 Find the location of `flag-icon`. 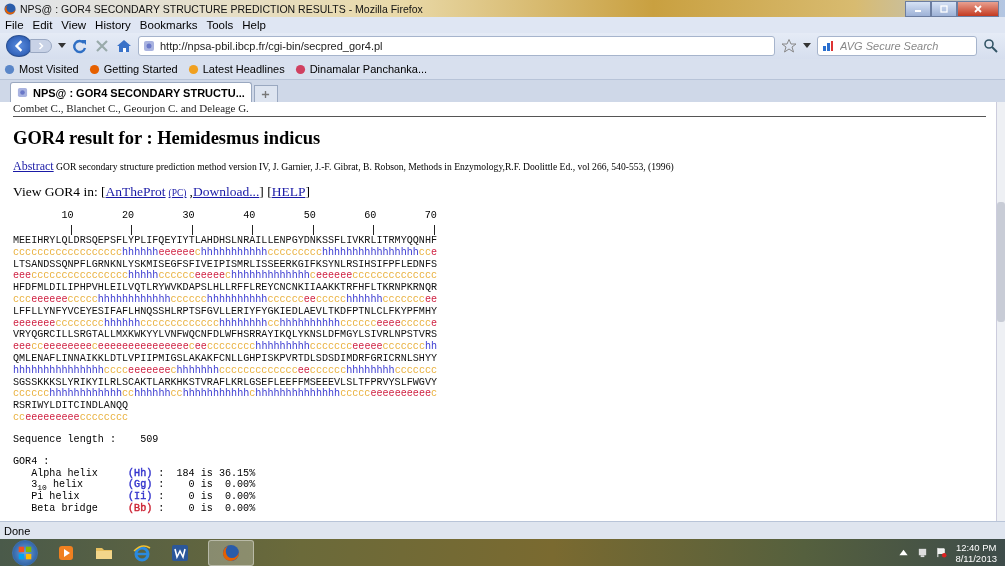

flag-icon is located at coordinates (942, 552).